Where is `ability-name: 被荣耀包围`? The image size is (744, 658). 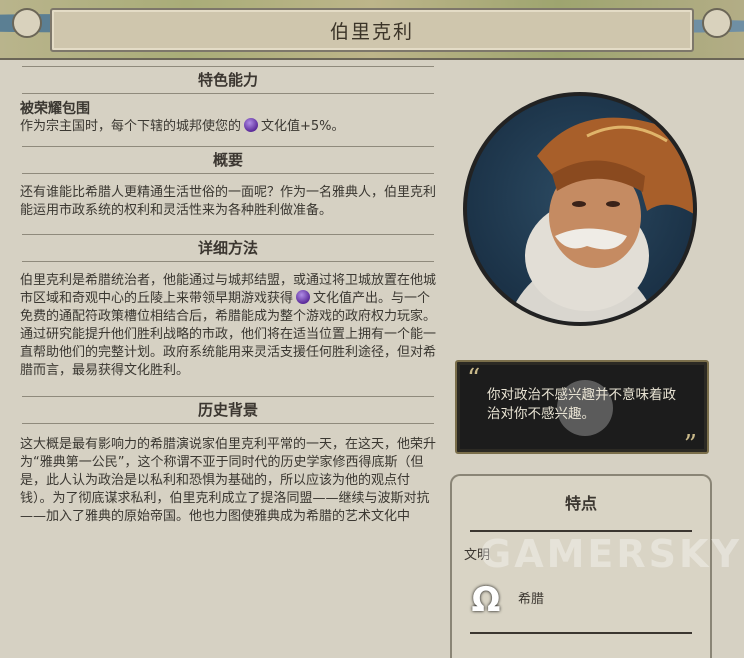
ability-name: 被荣耀包围 is located at coordinates (55, 109).